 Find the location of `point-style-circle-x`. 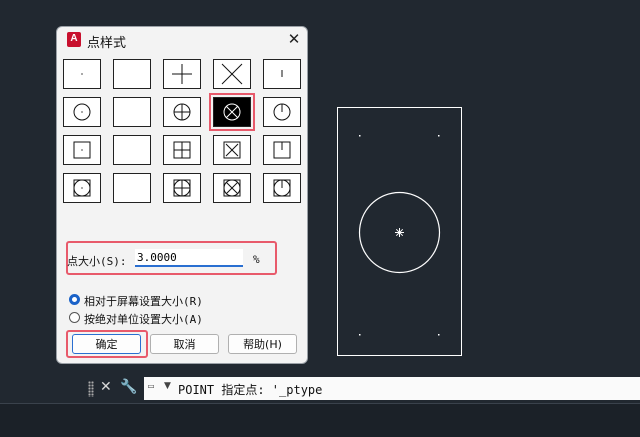

point-style-circle-x is located at coordinates (232, 112).